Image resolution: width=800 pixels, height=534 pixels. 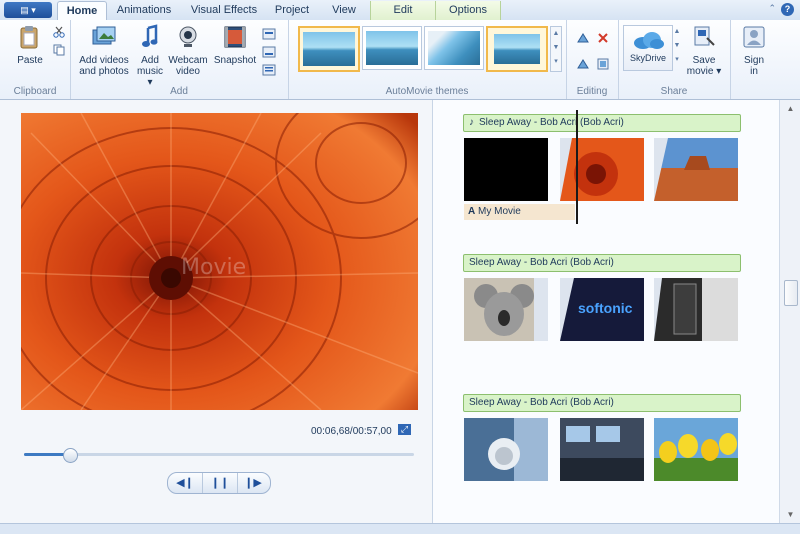 I want to click on snapshot-button: Snapshot, so click(x=235, y=45).